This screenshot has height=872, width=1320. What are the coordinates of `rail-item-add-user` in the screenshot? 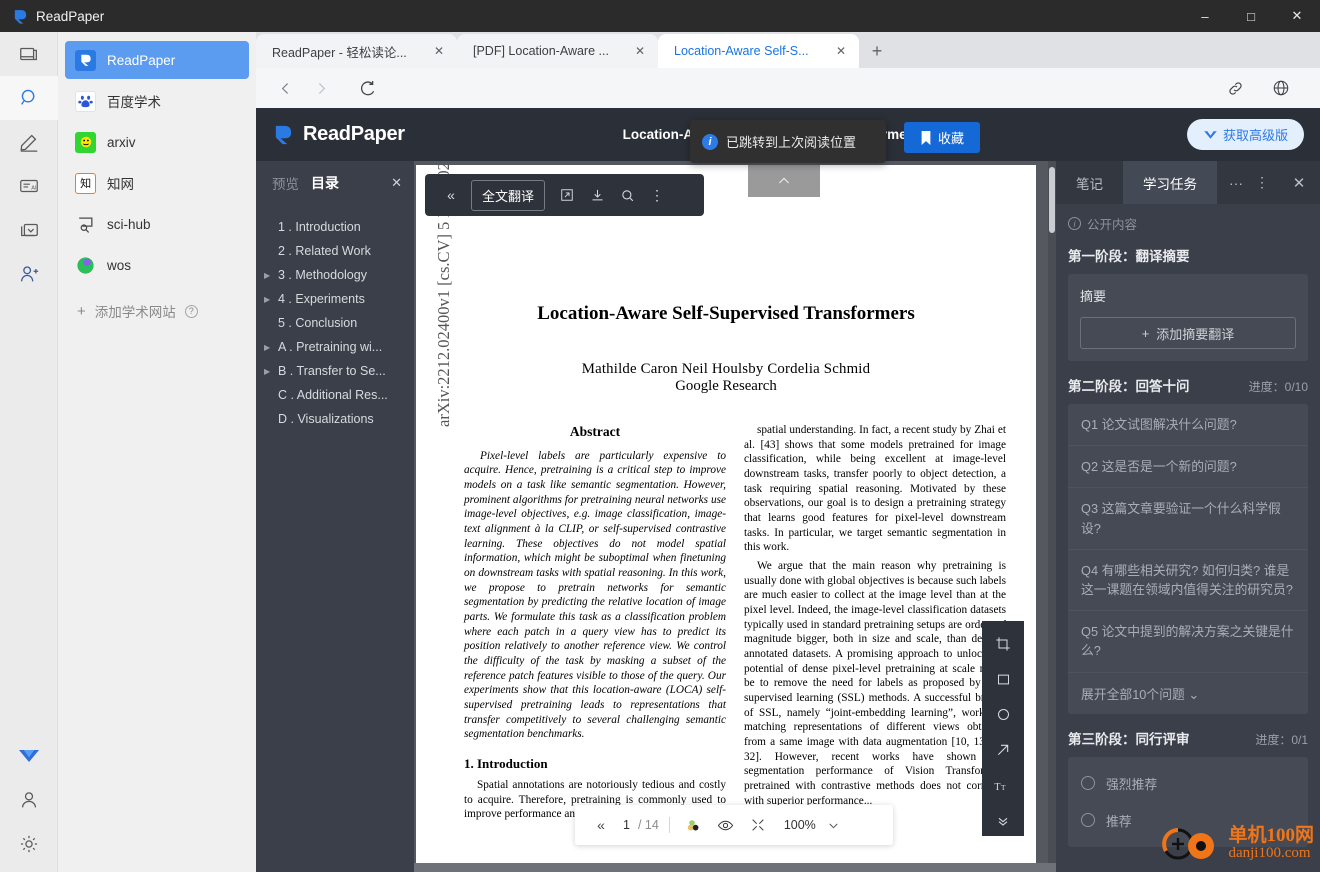 It's located at (29, 274).